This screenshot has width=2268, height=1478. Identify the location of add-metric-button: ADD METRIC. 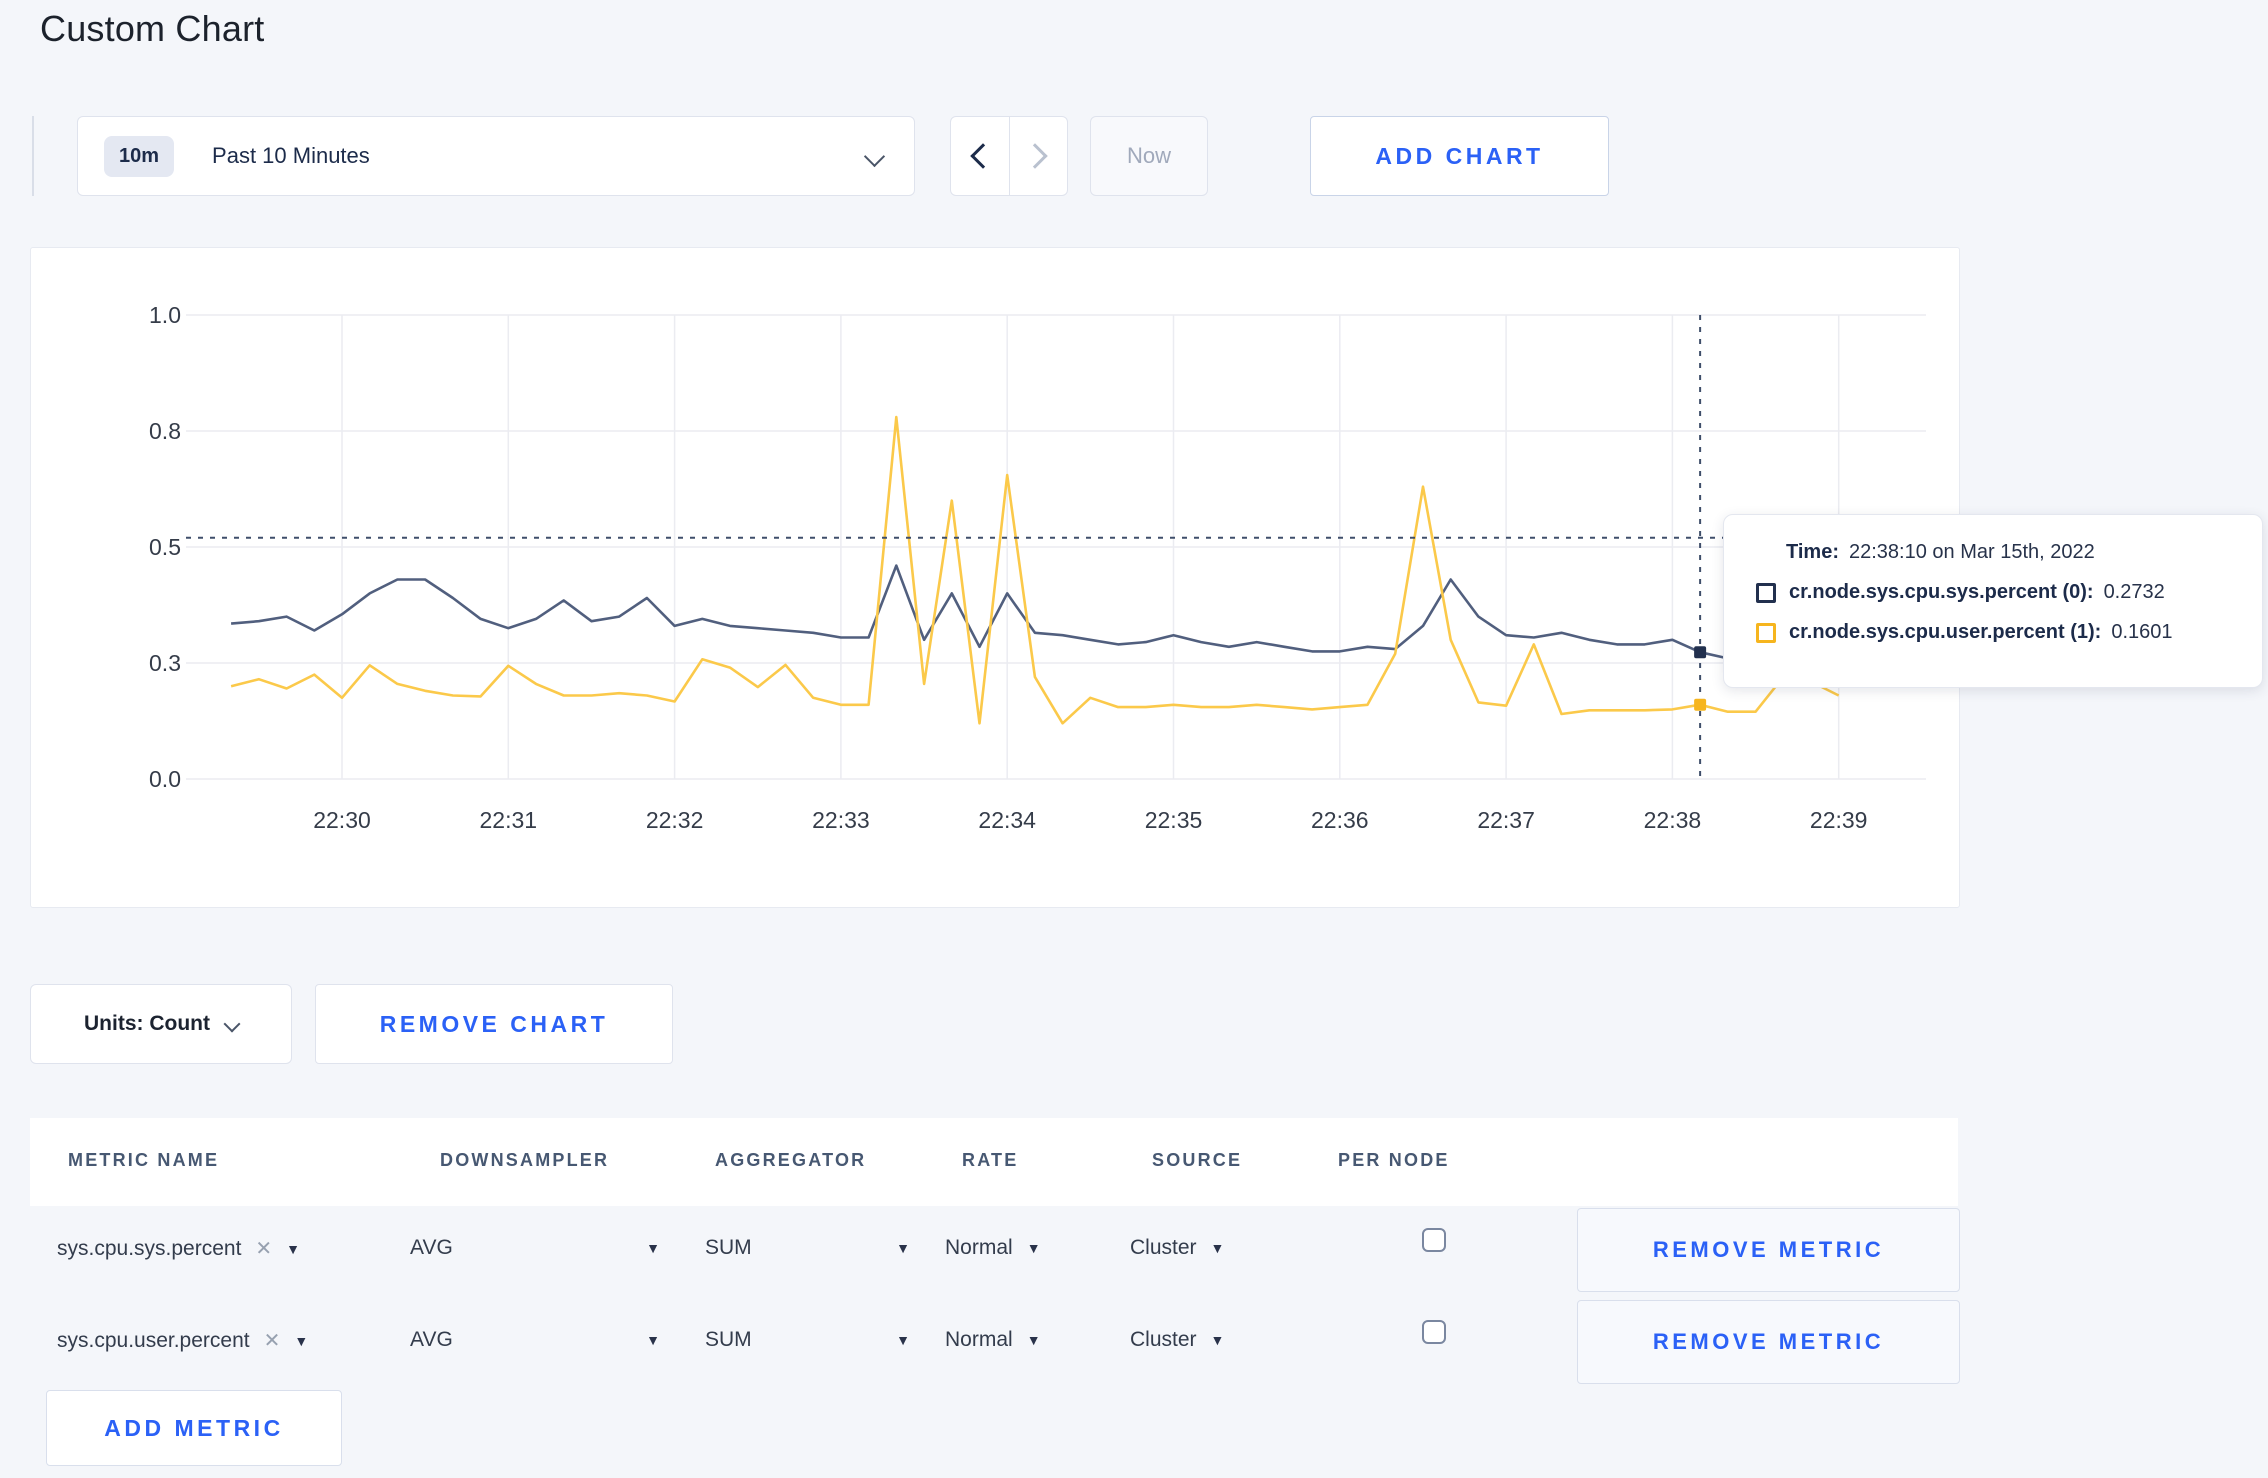
(194, 1428).